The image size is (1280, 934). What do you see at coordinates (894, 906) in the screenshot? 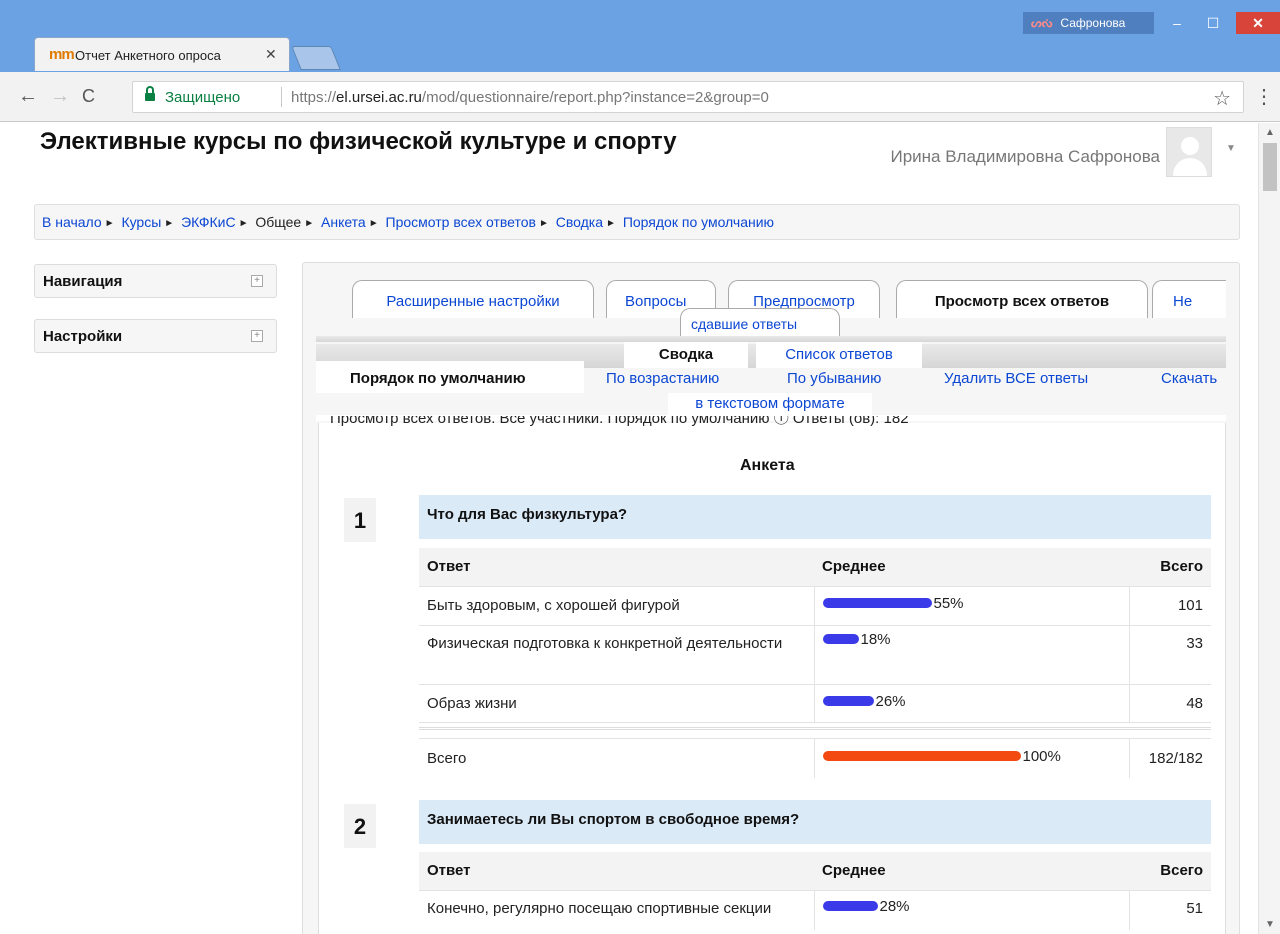
I see `percent-label: 28%` at bounding box center [894, 906].